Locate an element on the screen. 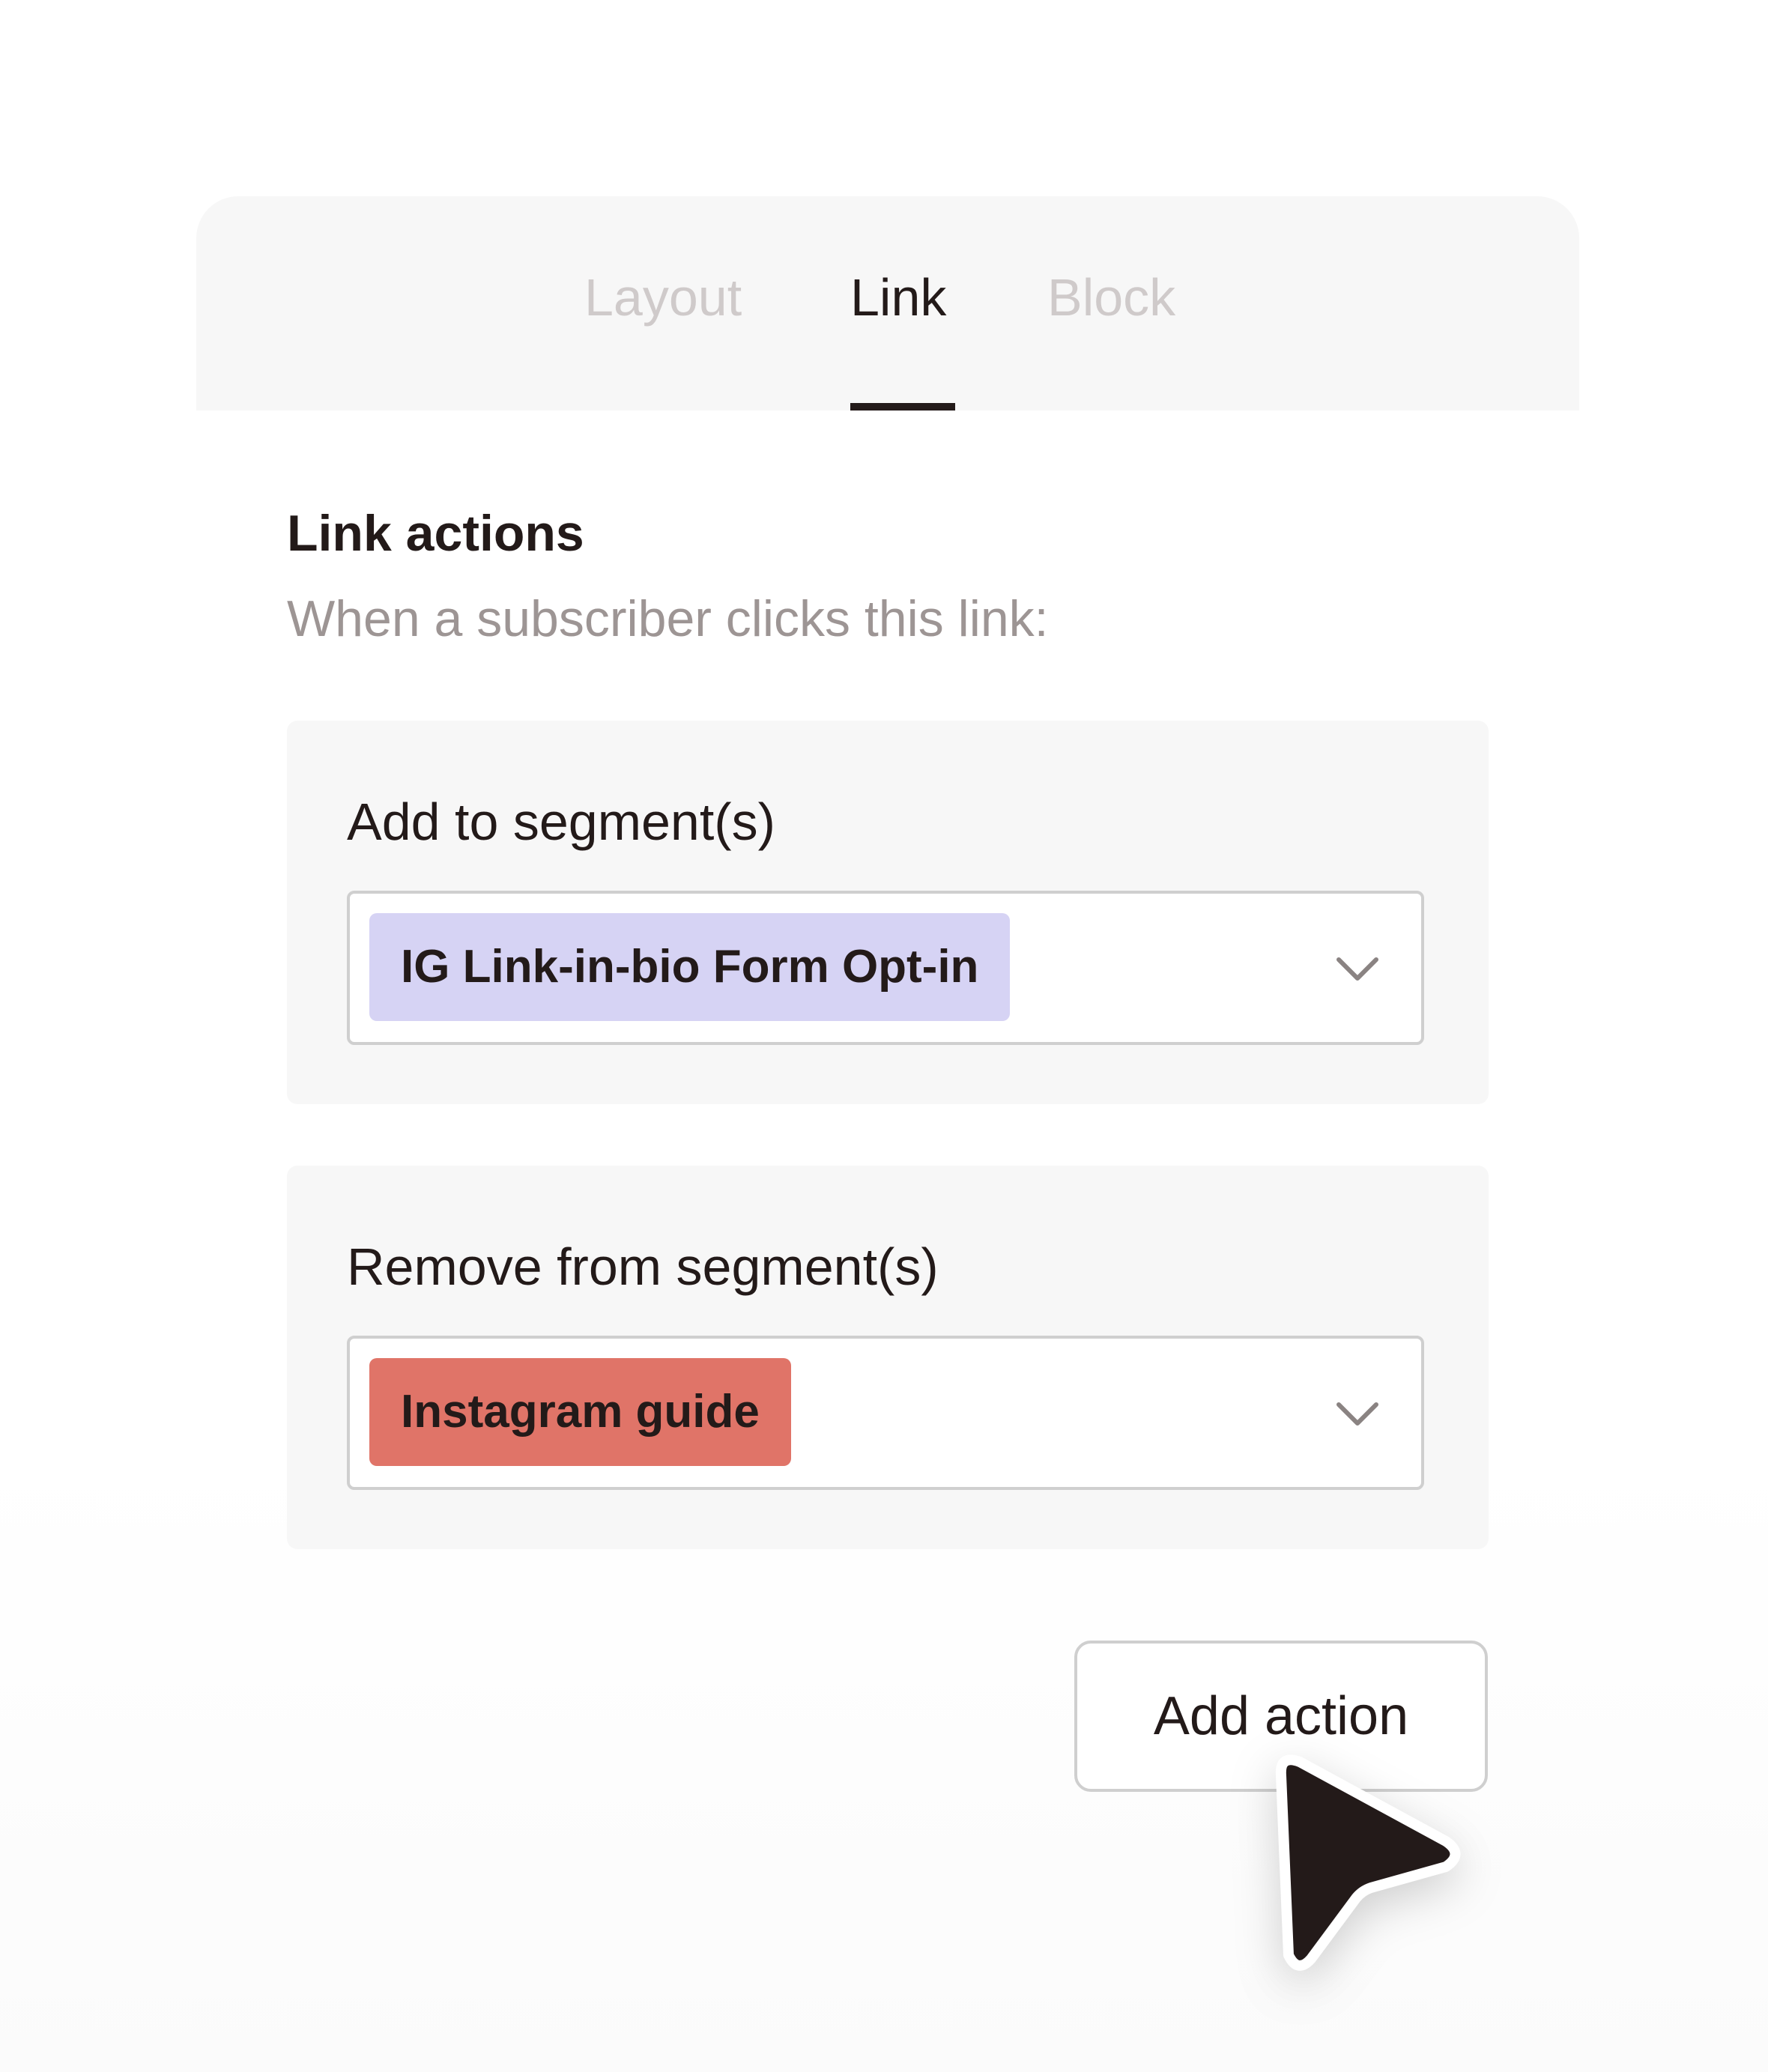 Image resolution: width=1768 pixels, height=2072 pixels. tab-bar: Layout Link Block is located at coordinates (887, 304).